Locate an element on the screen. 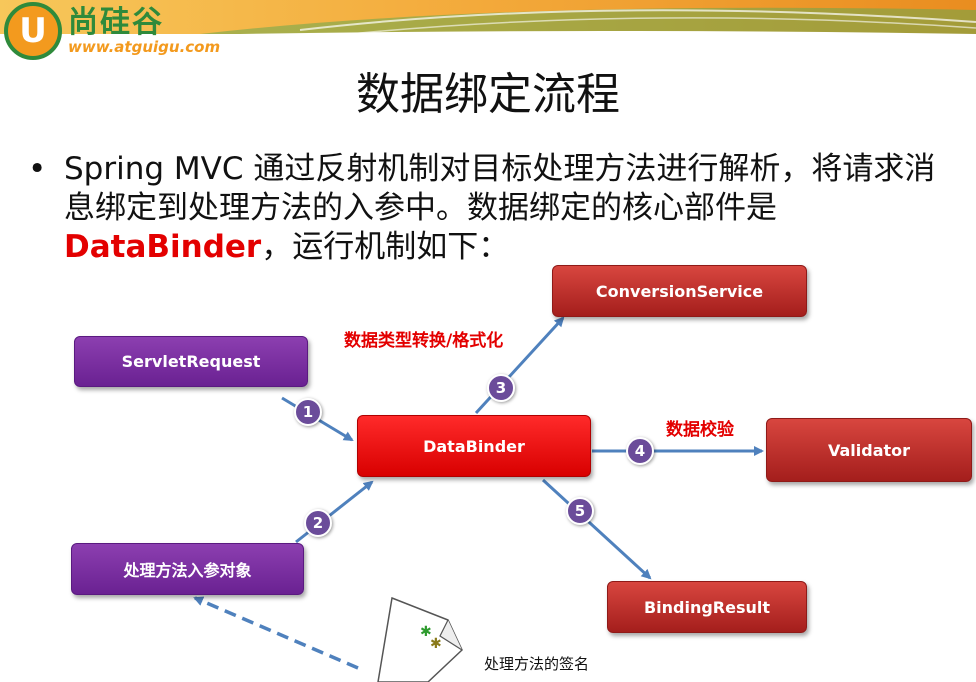  step-badge-2: 2 is located at coordinates (318, 523).